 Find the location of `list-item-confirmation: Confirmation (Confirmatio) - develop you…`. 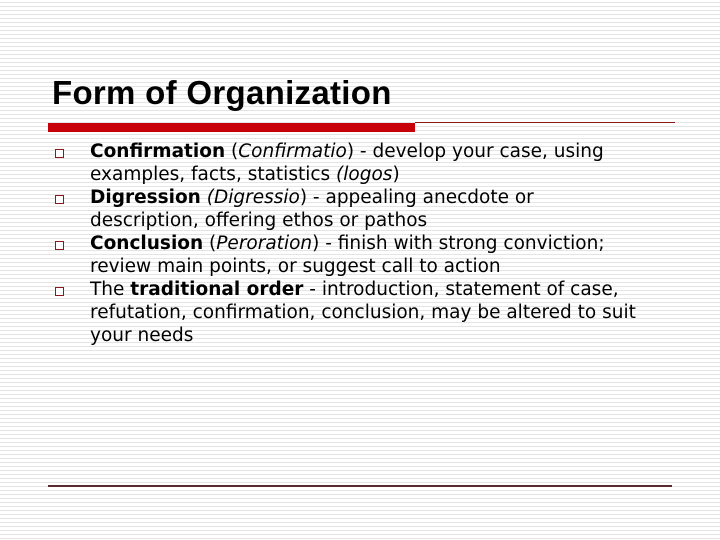

list-item-confirmation: Confirmation (Confirmatio) - develop you… is located at coordinates (348, 163).